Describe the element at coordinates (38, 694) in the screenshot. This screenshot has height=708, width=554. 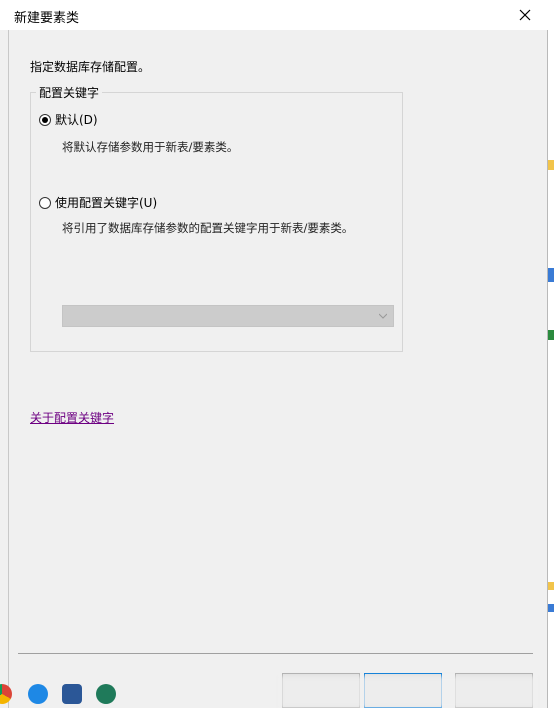
I see `edge-icon` at that location.